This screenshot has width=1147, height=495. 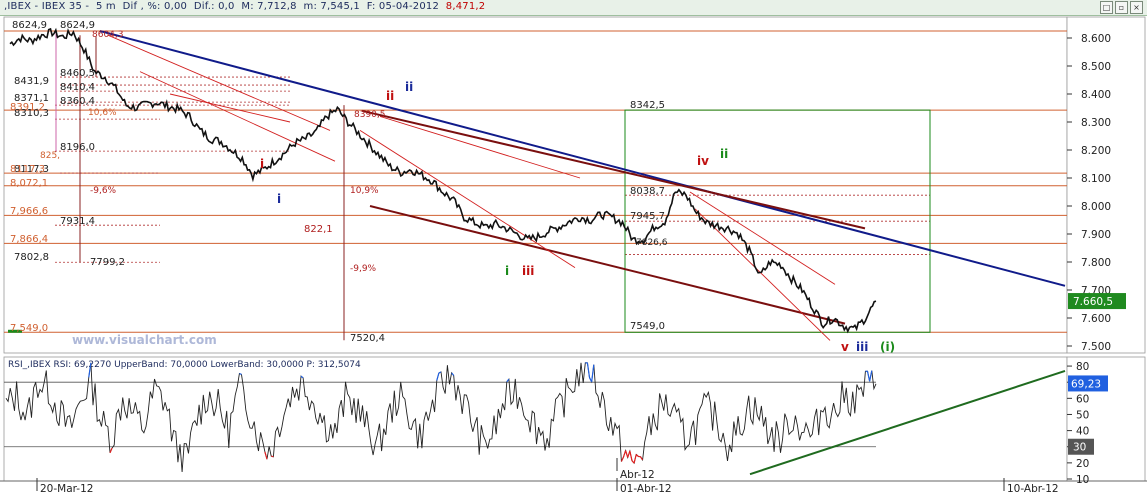 I want to click on level-label: 7802,8, so click(x=31, y=257).